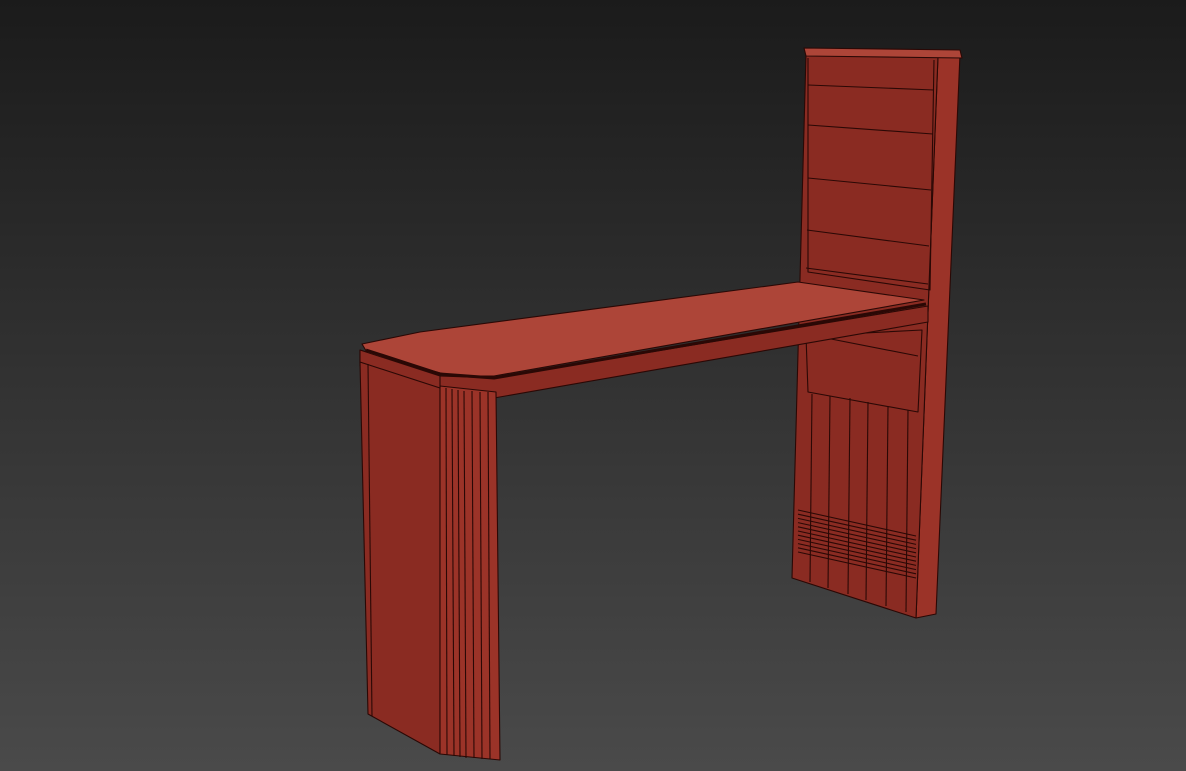 The width and height of the screenshot is (1186, 771). I want to click on left-leg-rounded-side, so click(470, 573).